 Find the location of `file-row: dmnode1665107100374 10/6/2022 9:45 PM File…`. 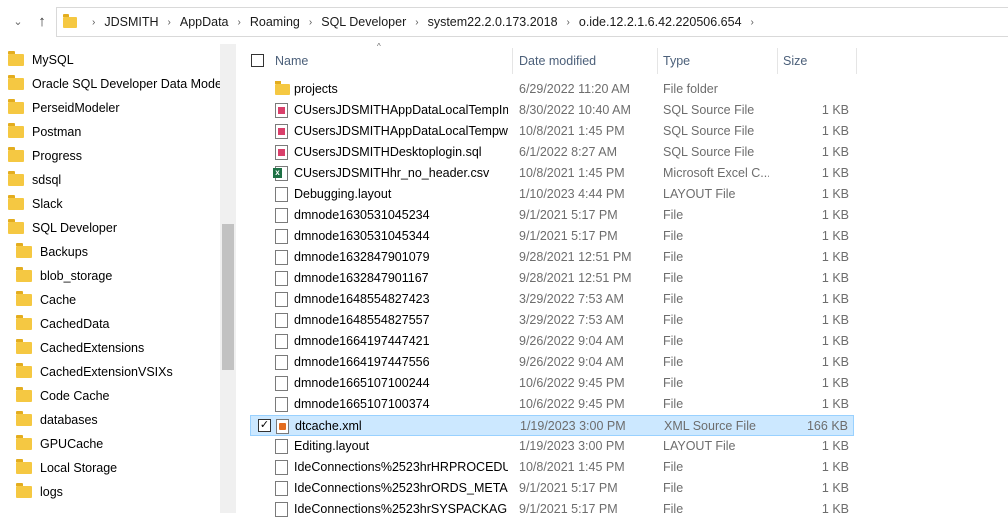

file-row: dmnode1665107100374 10/6/2022 9:45 PM File… is located at coordinates (552, 404).